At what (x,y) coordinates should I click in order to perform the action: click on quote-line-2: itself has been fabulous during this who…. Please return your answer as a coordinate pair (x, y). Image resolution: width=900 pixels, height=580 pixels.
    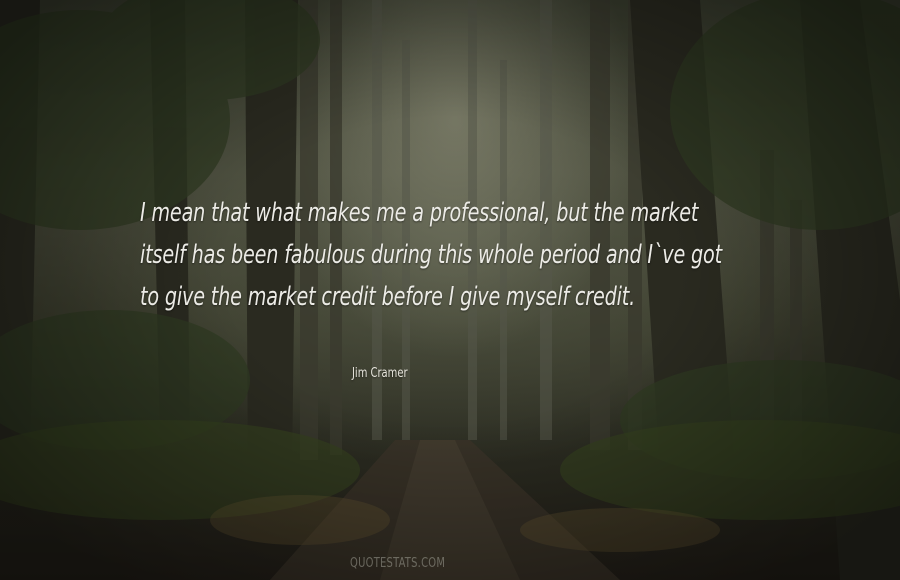
    Looking at the image, I should click on (431, 255).